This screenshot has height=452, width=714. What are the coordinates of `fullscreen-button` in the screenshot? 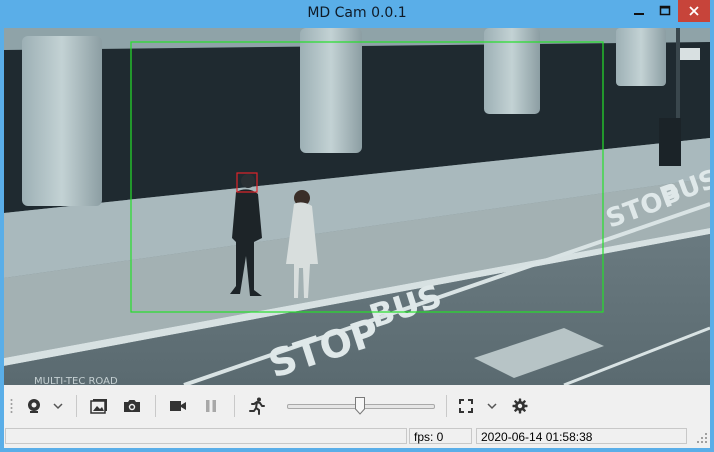 It's located at (466, 406).